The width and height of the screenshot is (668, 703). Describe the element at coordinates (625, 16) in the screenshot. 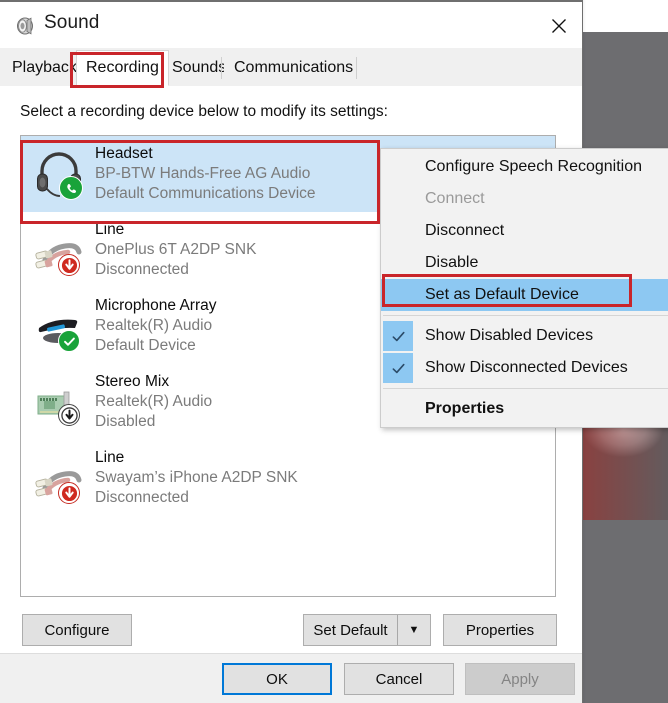

I see `background-top-fill` at that location.